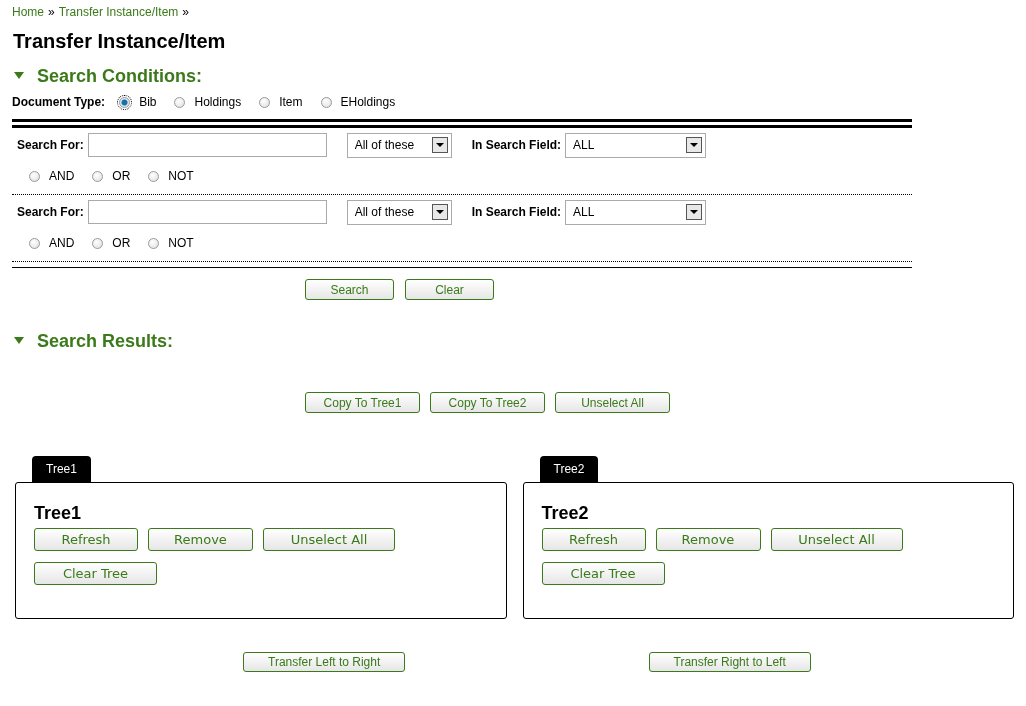  I want to click on transfer-button: Transfer Right to Left, so click(729, 662).